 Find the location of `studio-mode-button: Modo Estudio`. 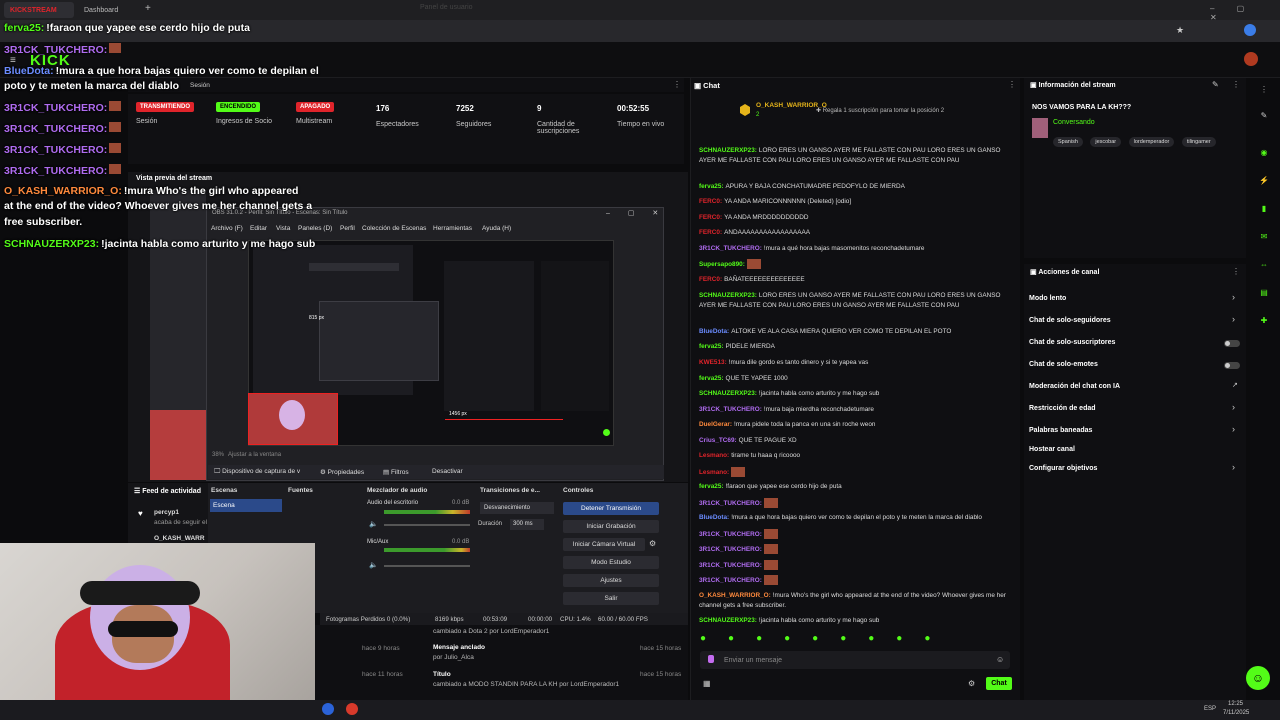

studio-mode-button: Modo Estudio is located at coordinates (611, 562).